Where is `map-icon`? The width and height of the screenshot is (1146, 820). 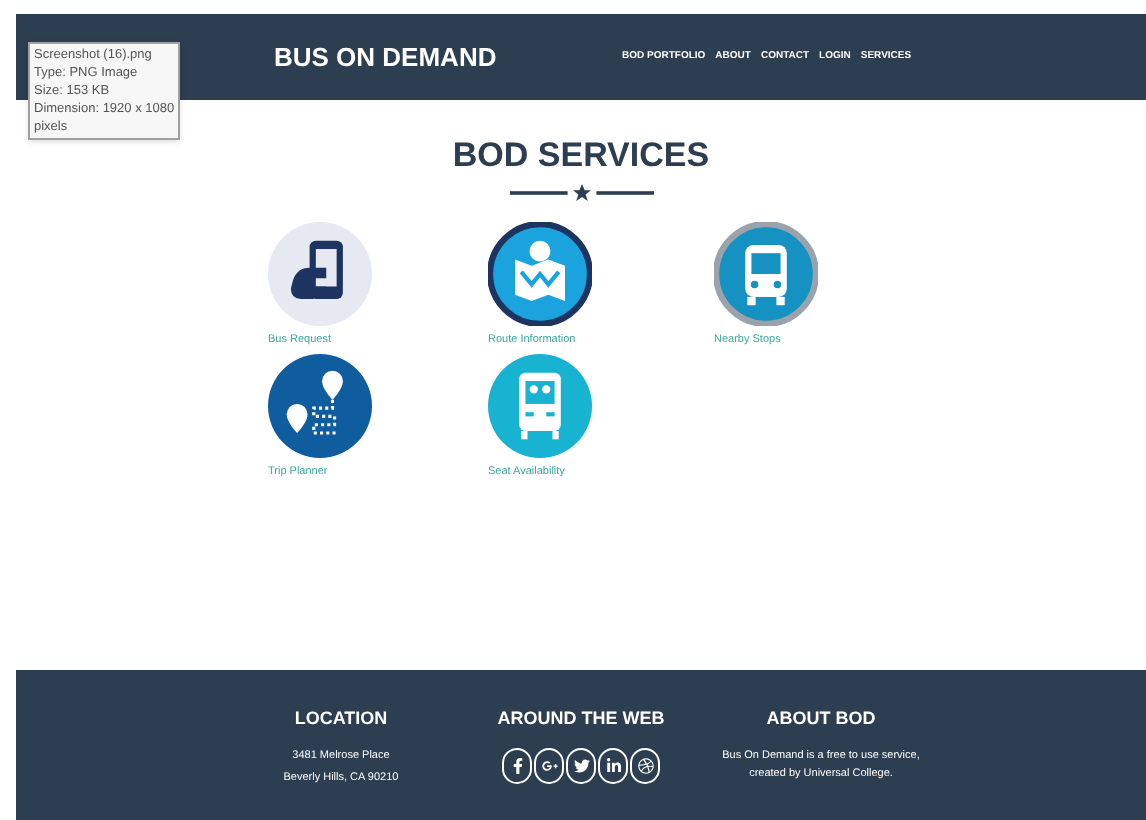 map-icon is located at coordinates (540, 274).